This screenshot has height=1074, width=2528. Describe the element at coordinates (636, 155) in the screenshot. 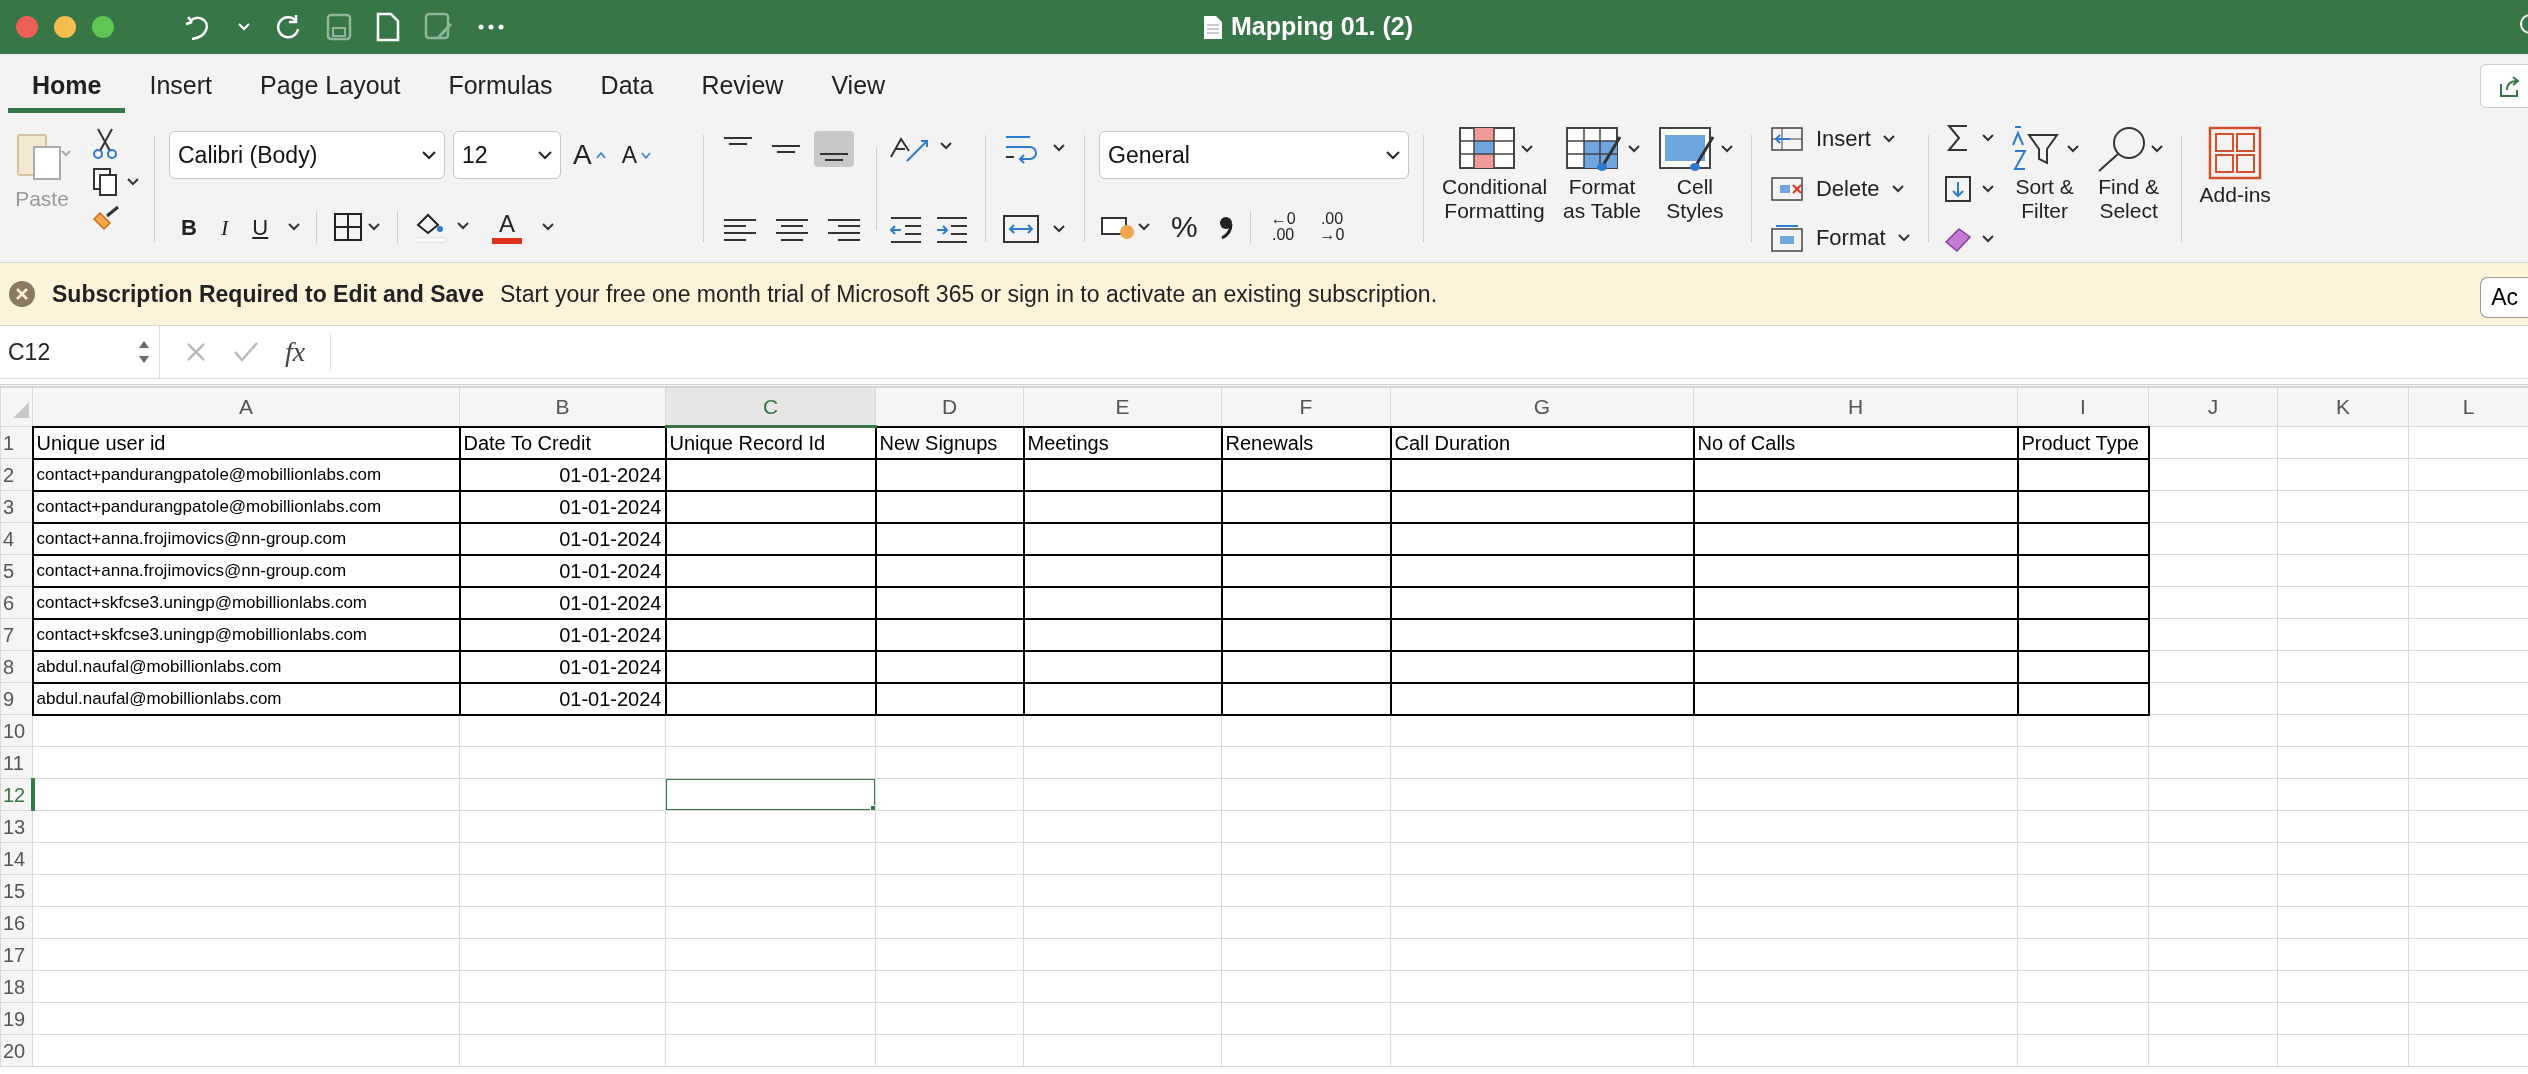

I see `decrease-font-size-button: A` at that location.